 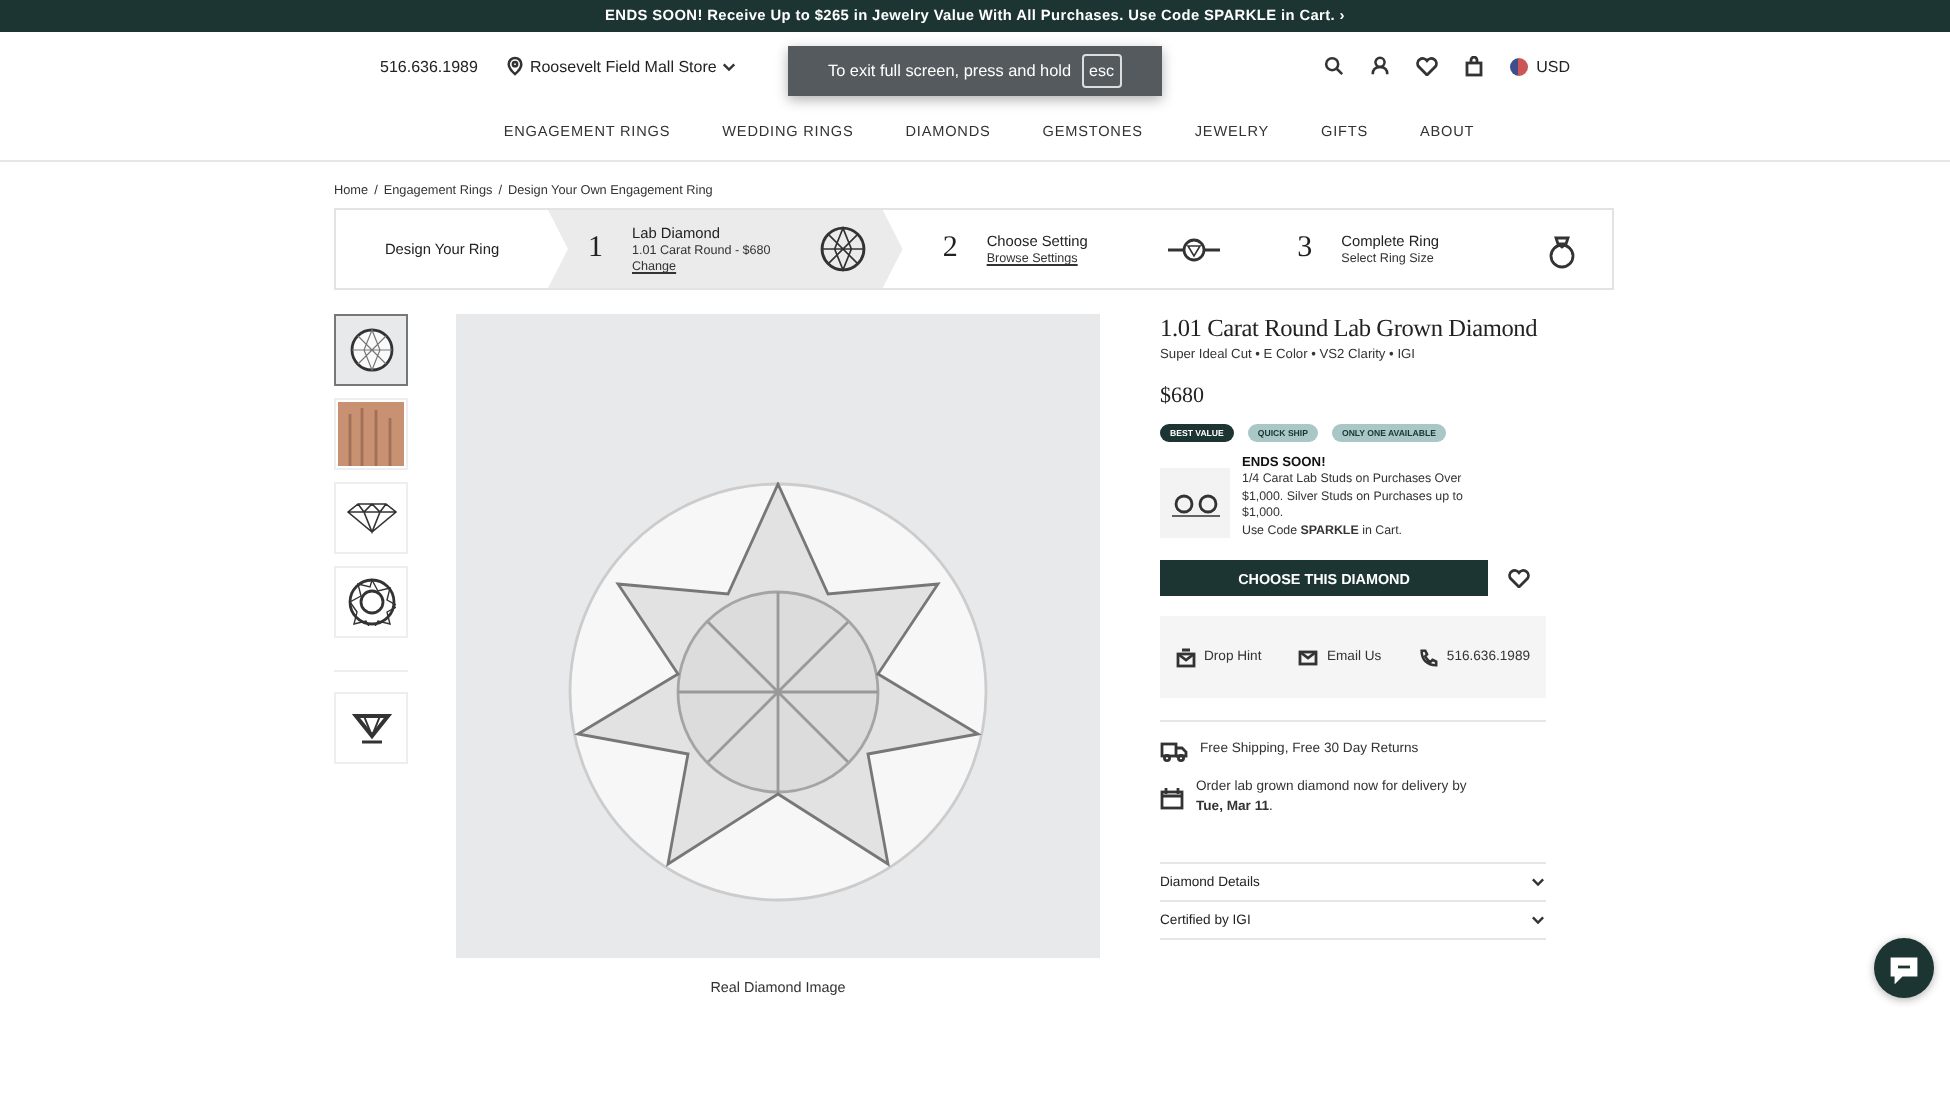 I want to click on chat-bubble-icon, so click(x=1904, y=968).